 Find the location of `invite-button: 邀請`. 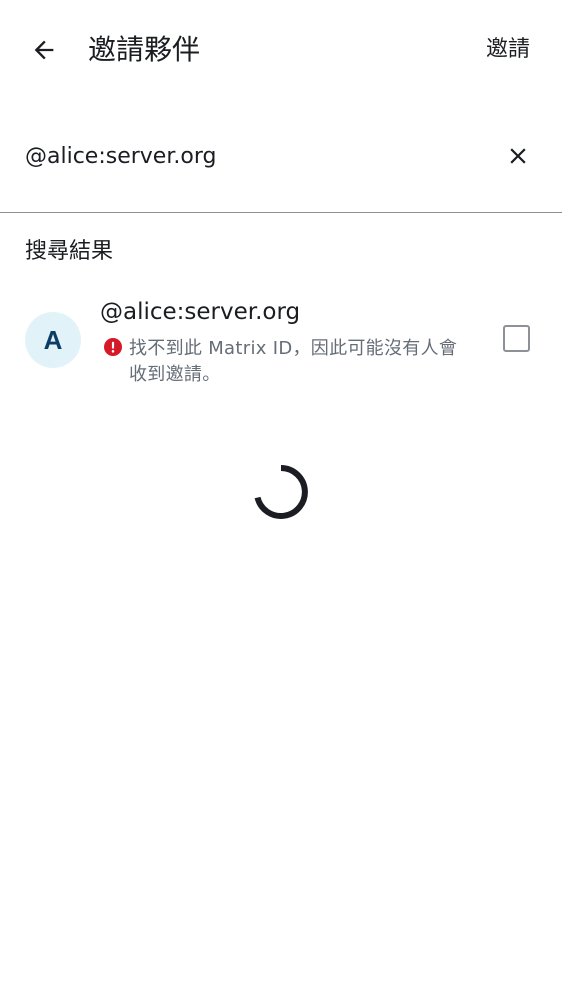

invite-button: 邀請 is located at coordinates (508, 50).